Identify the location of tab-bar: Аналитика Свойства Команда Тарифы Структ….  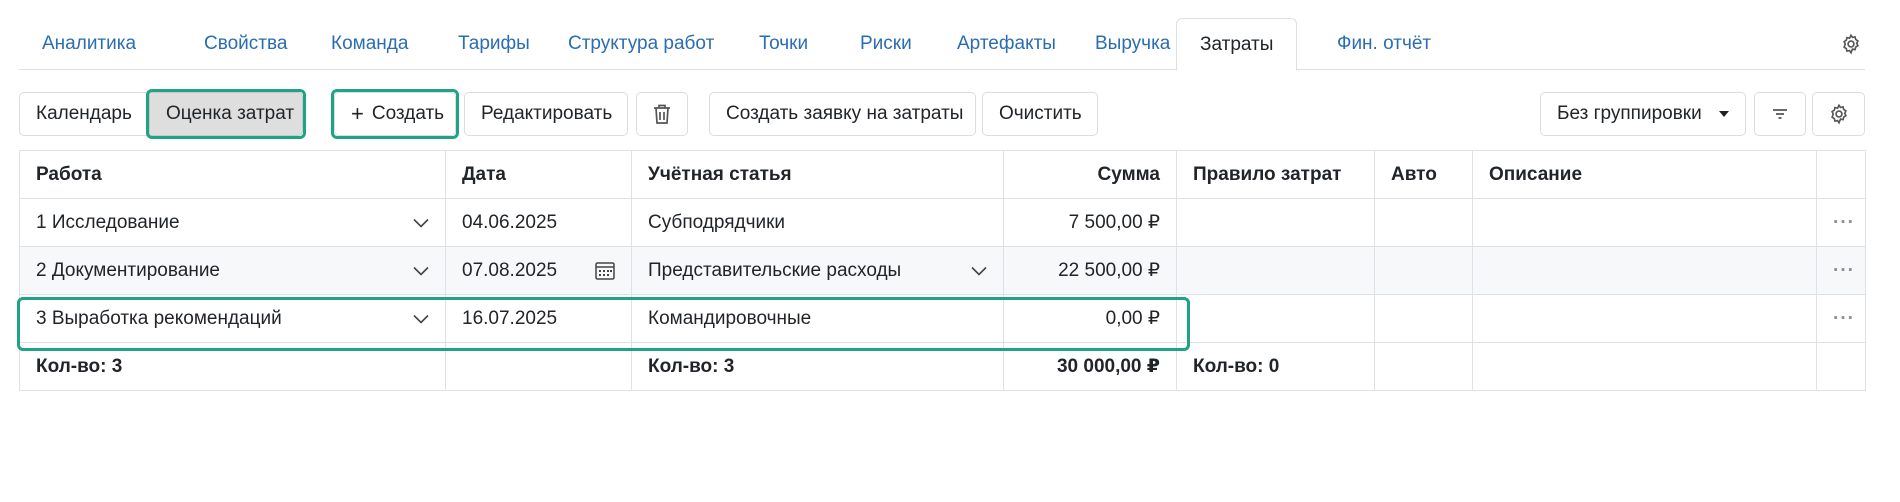
(942, 44).